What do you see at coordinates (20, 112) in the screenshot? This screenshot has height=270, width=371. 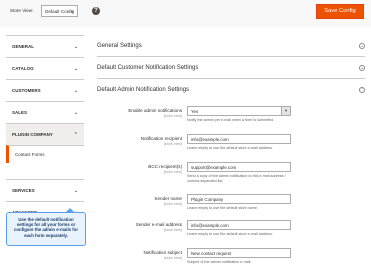 I see `sidebar-item-label: SALES` at bounding box center [20, 112].